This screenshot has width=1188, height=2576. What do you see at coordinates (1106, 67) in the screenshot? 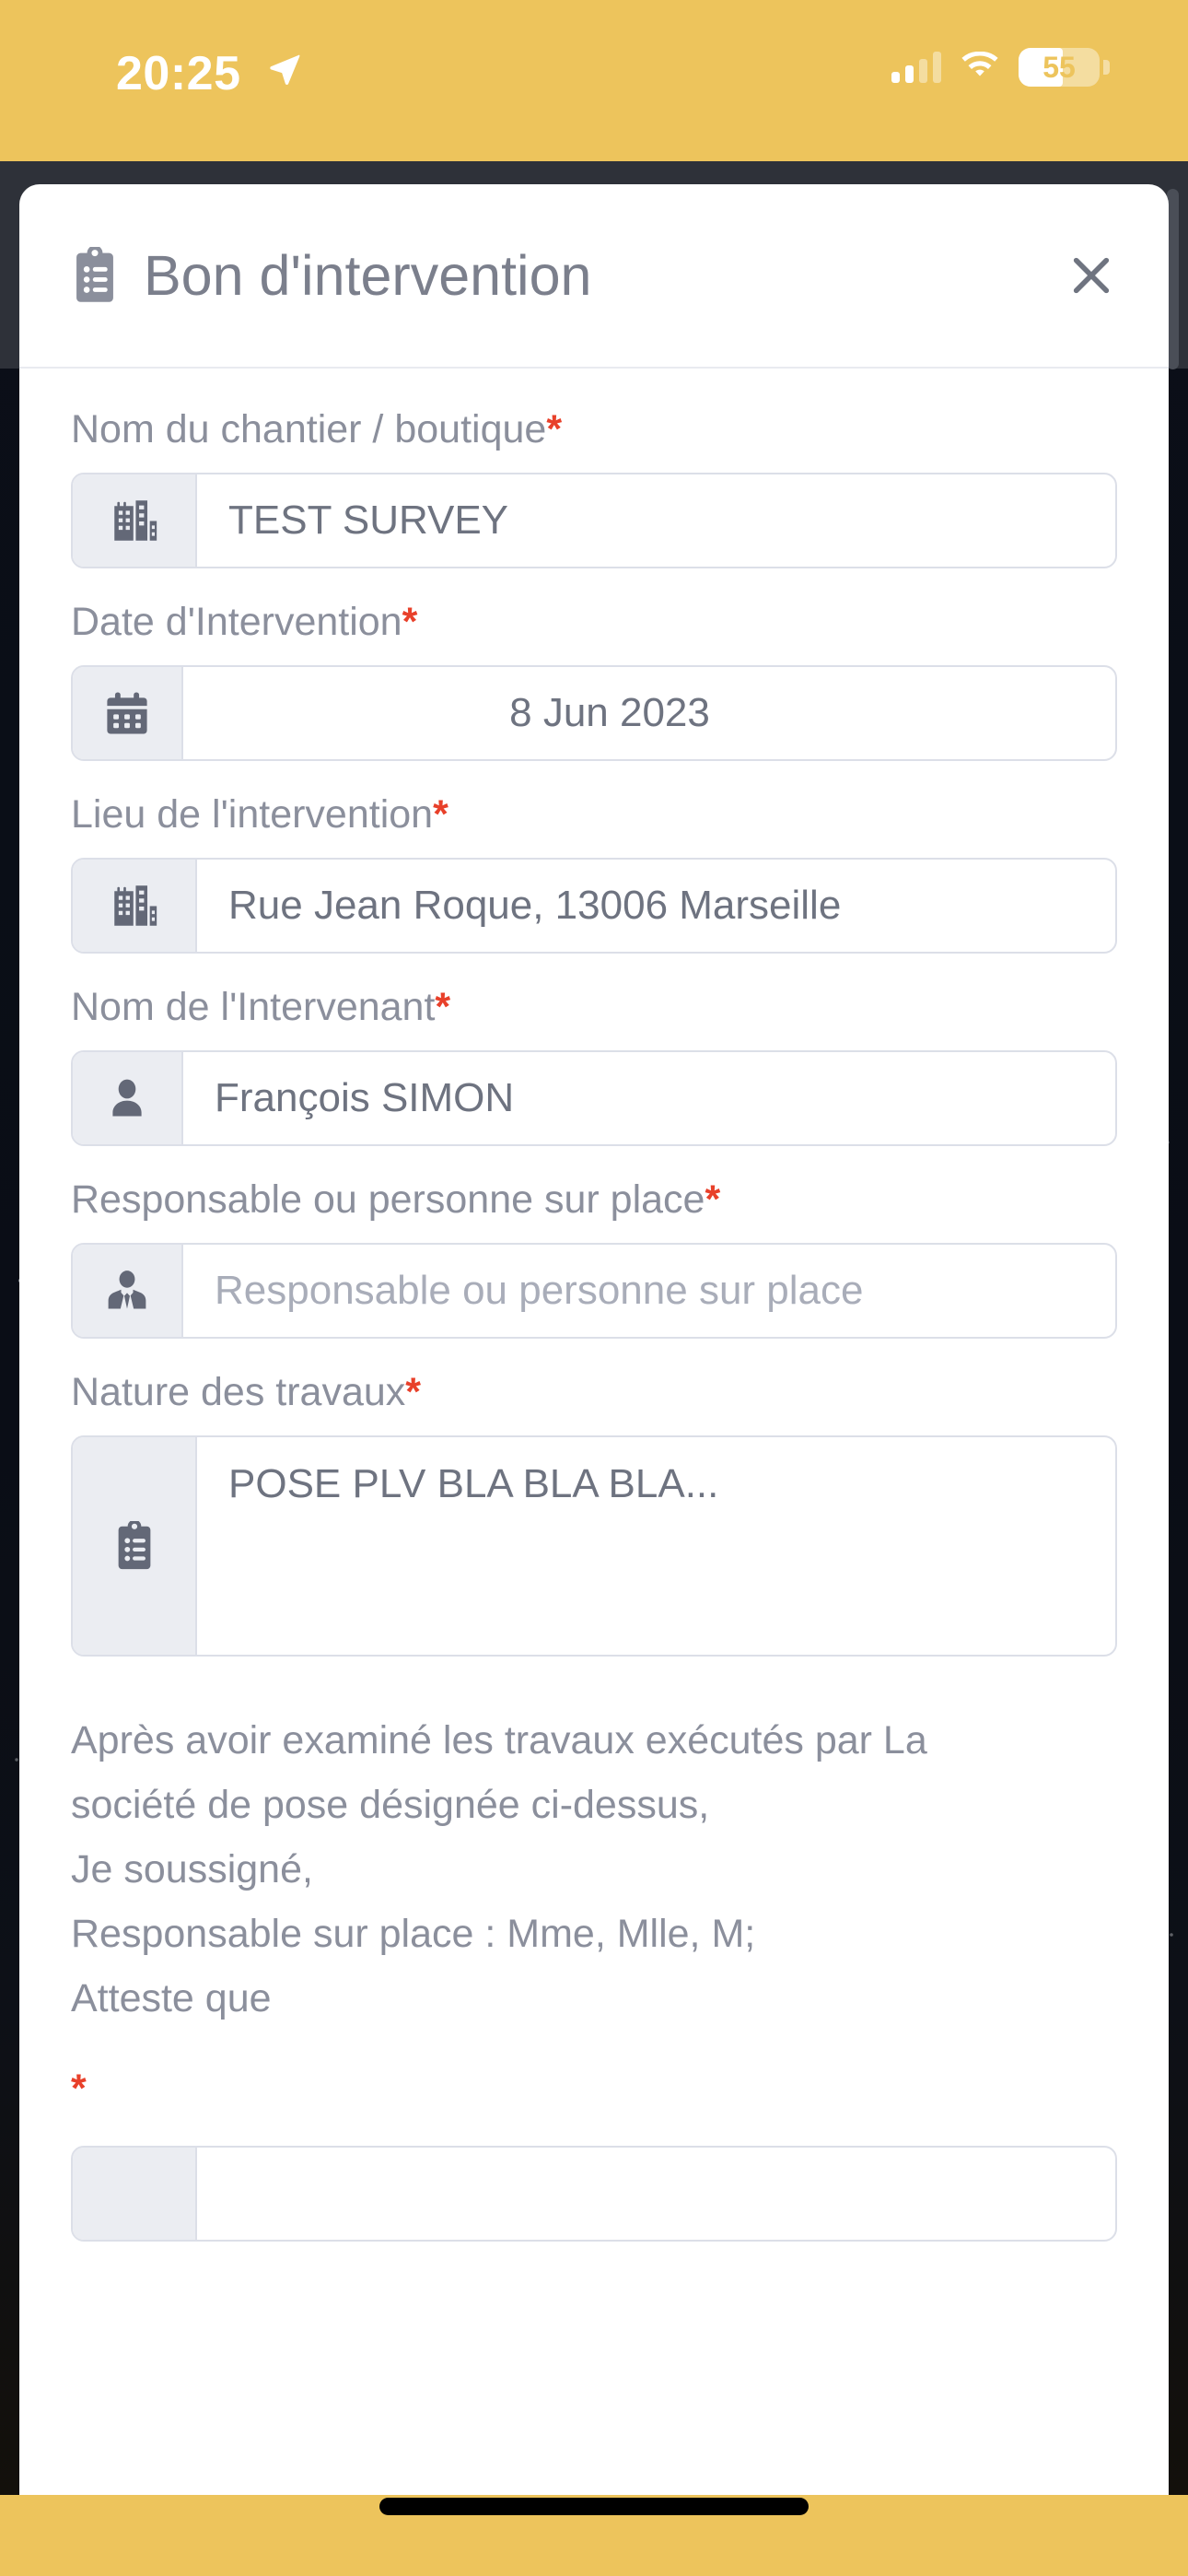
I see `battery-cap` at bounding box center [1106, 67].